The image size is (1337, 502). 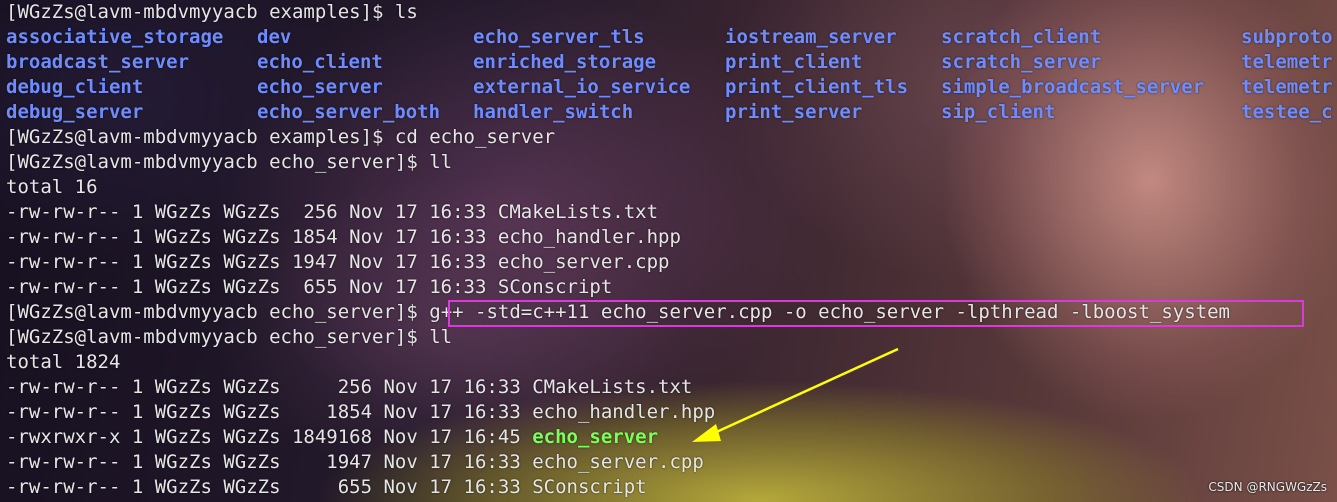 What do you see at coordinates (1267, 487) in the screenshot?
I see `watermark: CSDN @RNGWGzZs` at bounding box center [1267, 487].